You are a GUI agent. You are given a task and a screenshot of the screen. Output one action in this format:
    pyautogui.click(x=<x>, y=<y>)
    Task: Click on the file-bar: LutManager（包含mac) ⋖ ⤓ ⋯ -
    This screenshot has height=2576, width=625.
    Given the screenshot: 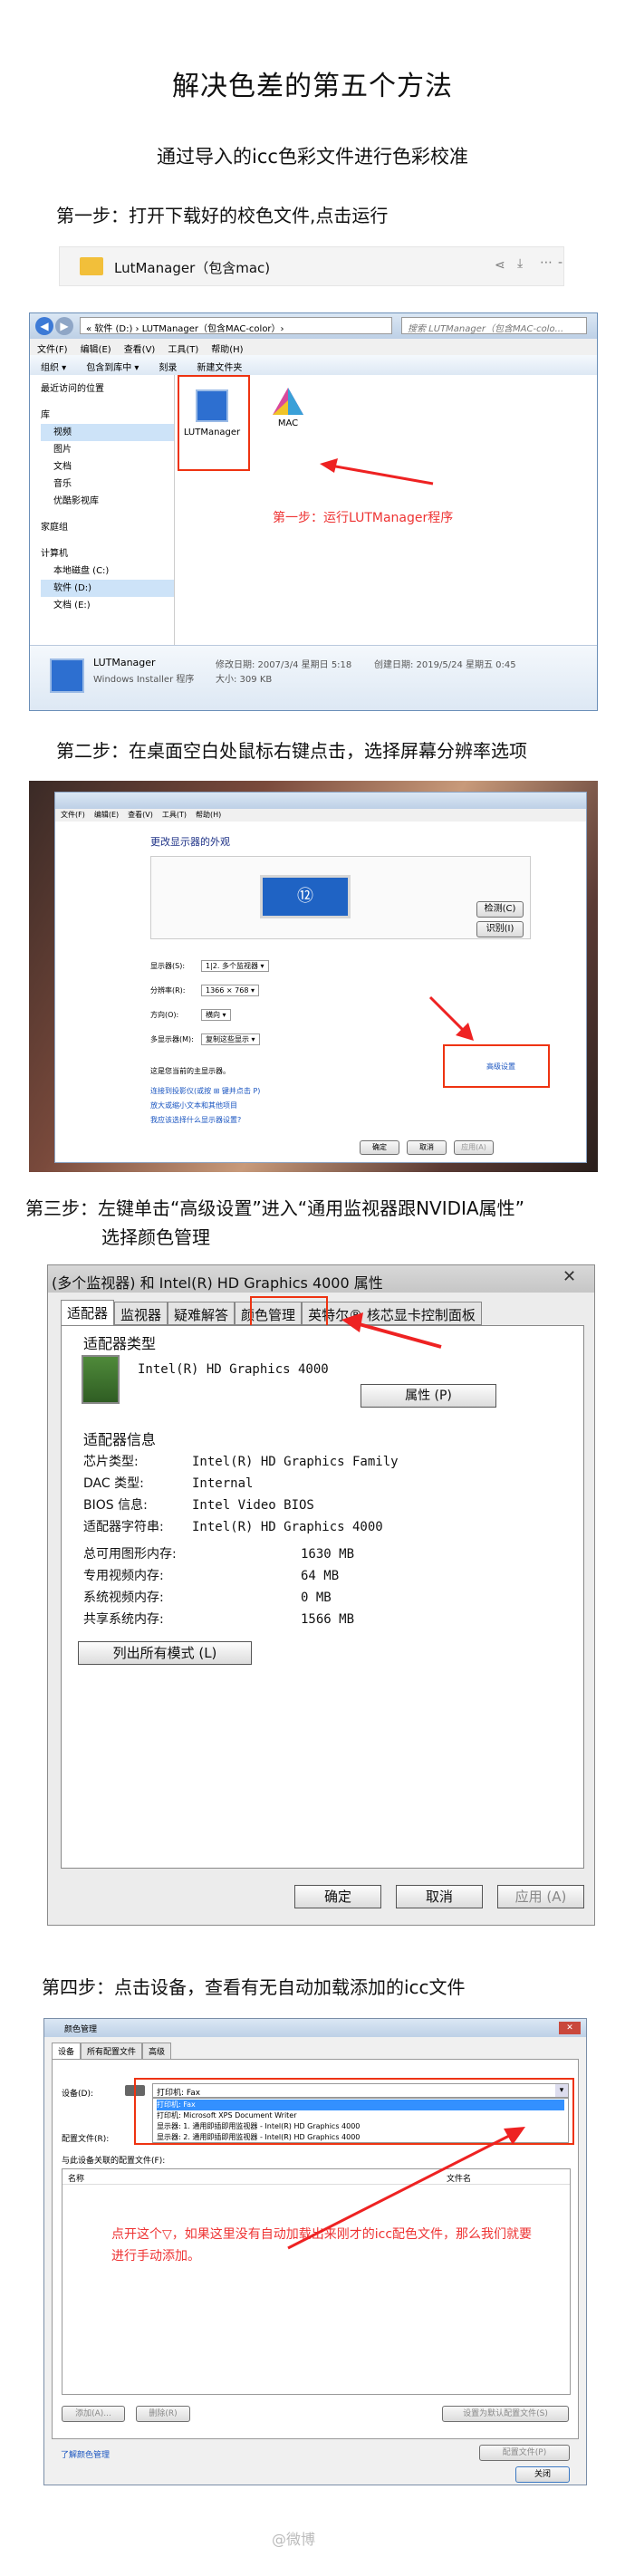 What is the action you would take?
    pyautogui.click(x=311, y=266)
    